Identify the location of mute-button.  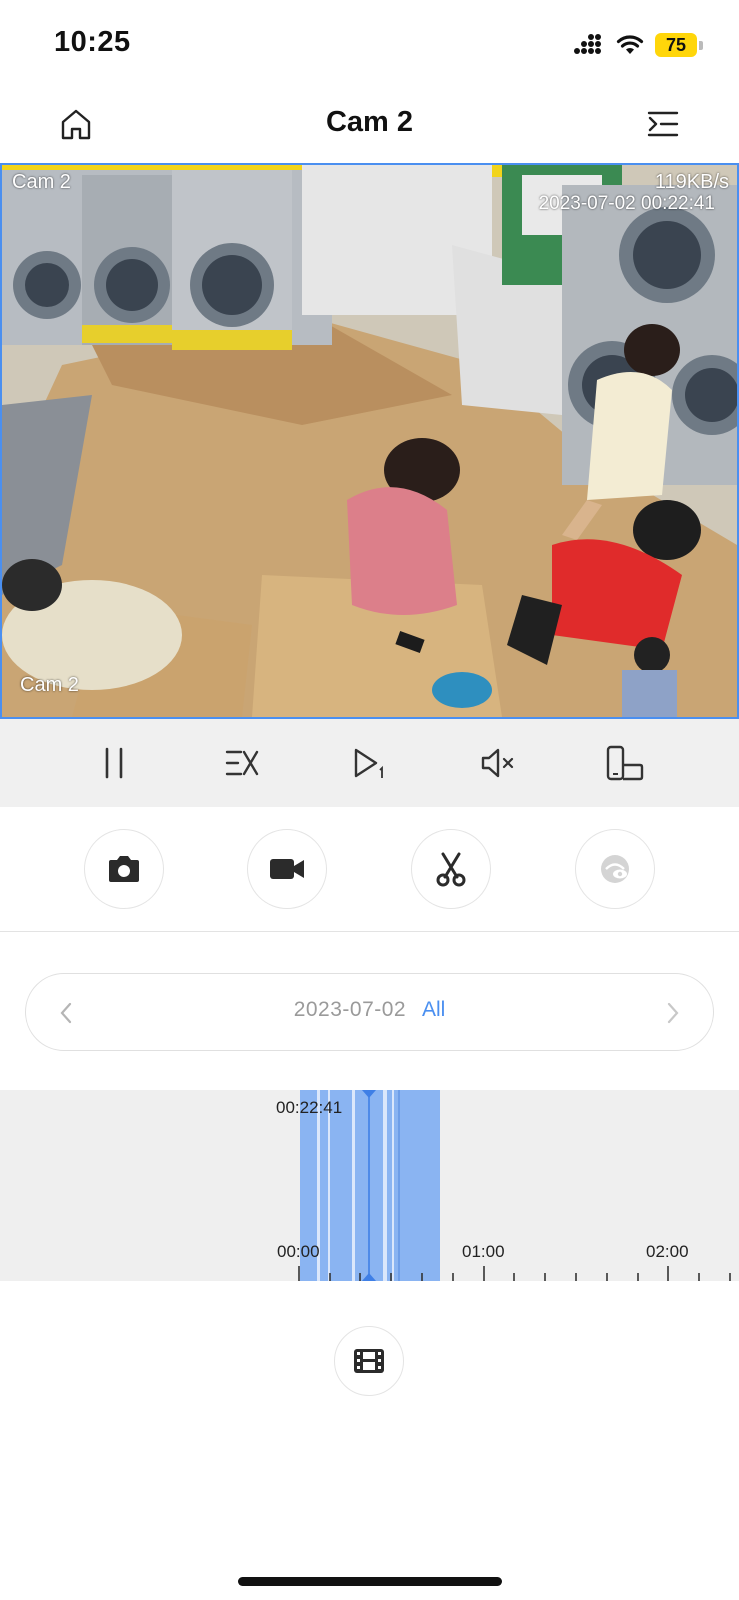
(497, 763).